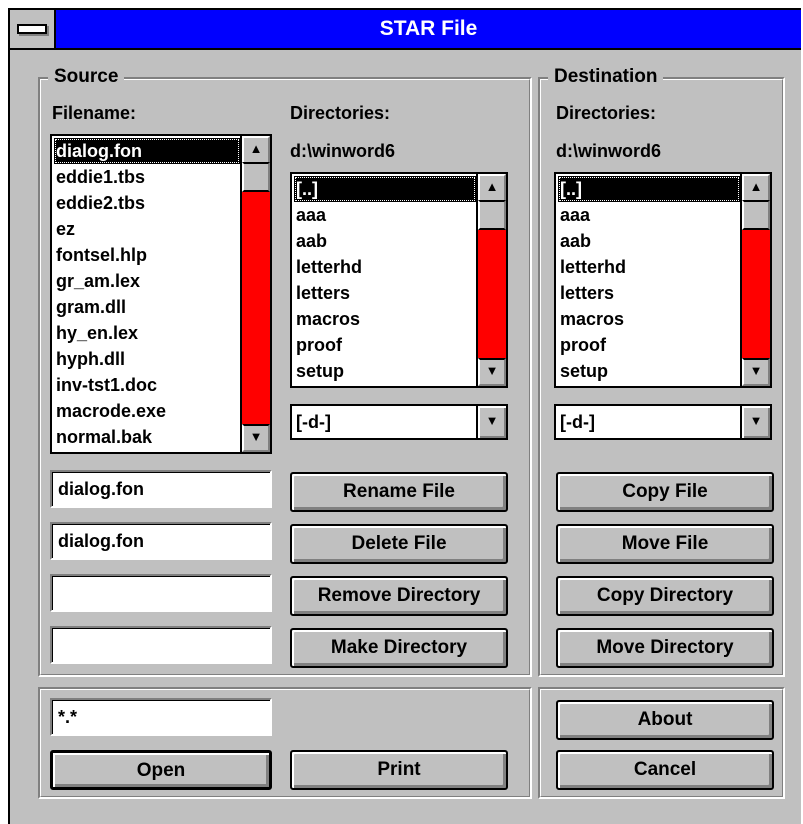  I want to click on title-bar: STAR File, so click(405, 30).